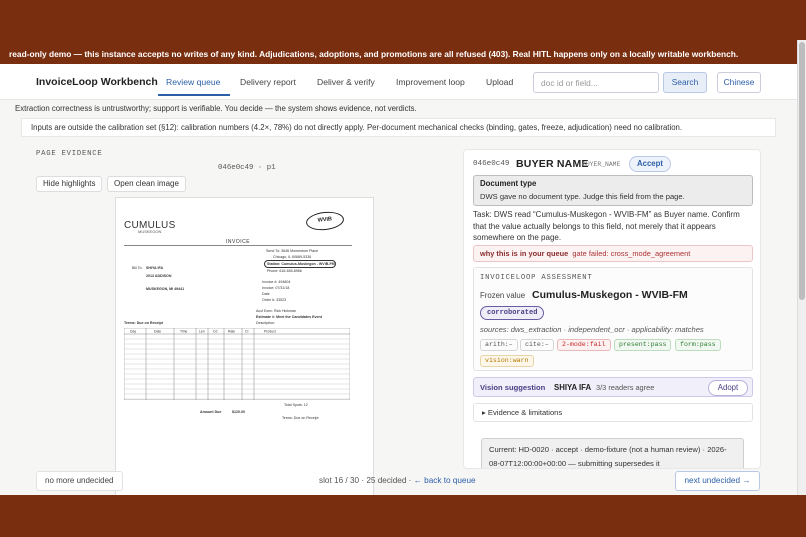 The image size is (806, 537). I want to click on doc-right-line: Description:, so click(265, 323).